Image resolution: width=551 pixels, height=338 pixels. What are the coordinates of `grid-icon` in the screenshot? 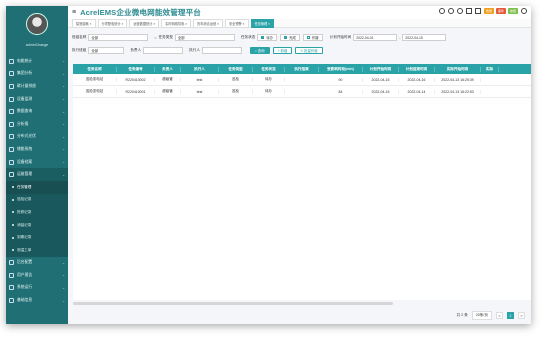 It's located at (477, 11).